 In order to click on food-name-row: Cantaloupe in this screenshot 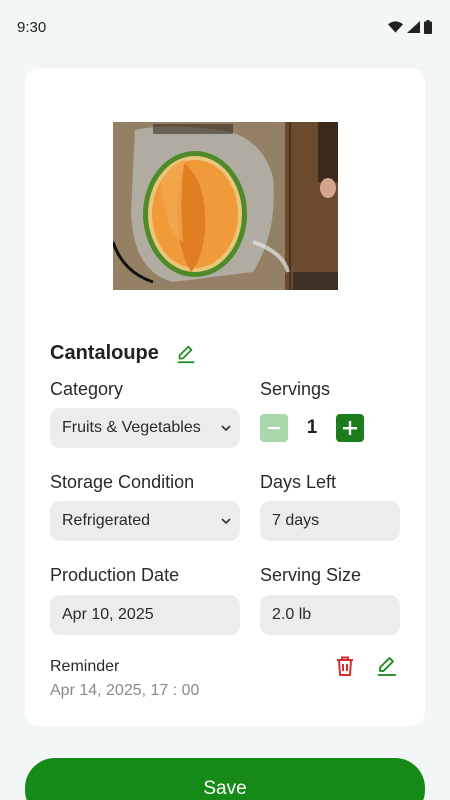, I will do `click(123, 353)`.